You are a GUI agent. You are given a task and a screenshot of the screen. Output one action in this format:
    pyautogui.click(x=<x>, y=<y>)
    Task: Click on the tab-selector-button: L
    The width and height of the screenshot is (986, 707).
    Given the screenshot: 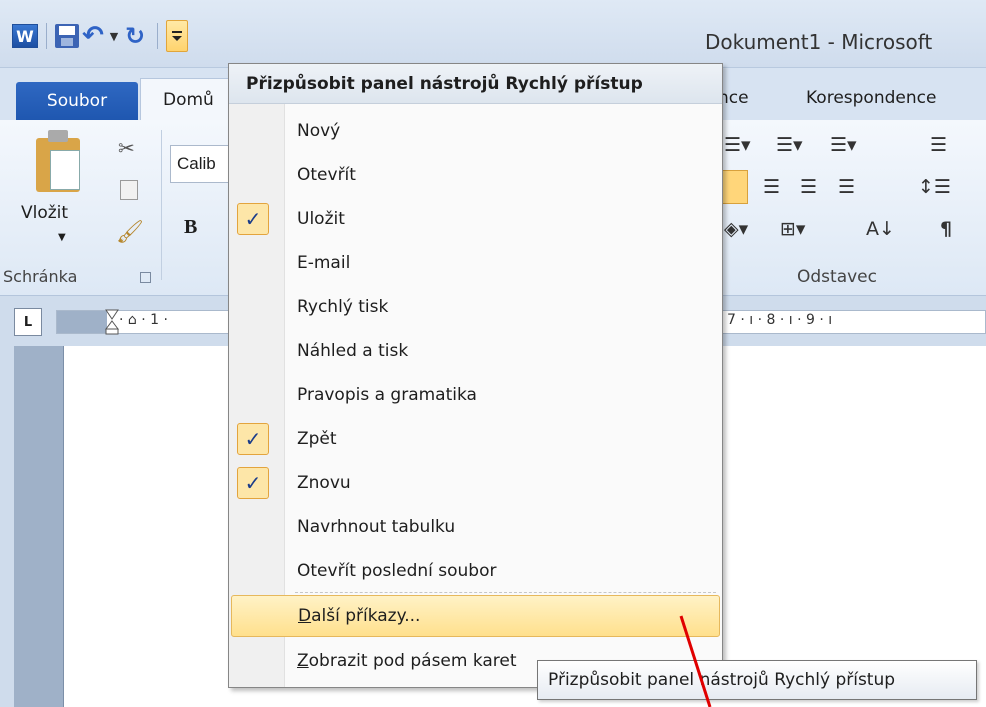 What is the action you would take?
    pyautogui.click(x=28, y=322)
    